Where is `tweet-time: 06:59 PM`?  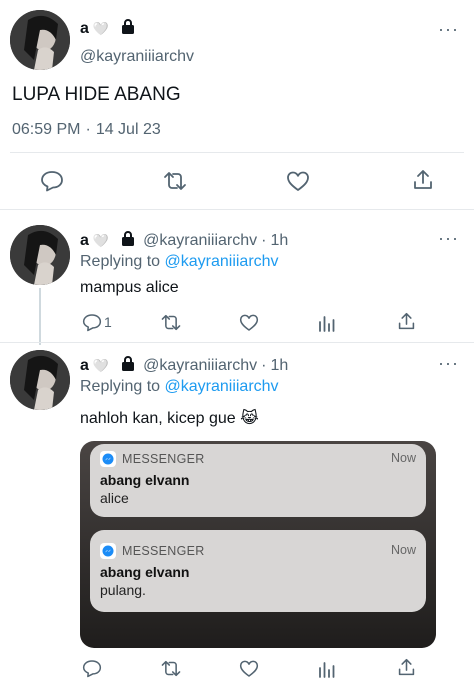
tweet-time: 06:59 PM is located at coordinates (46, 129).